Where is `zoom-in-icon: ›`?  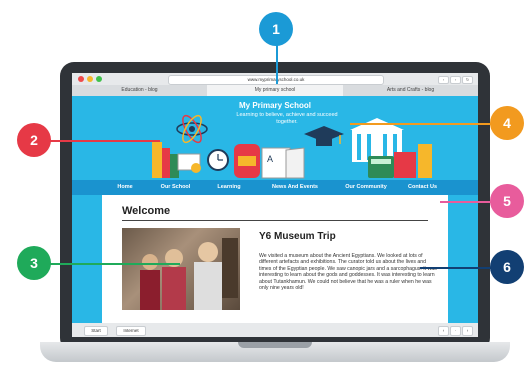
zoom-in-icon: › is located at coordinates (467, 331).